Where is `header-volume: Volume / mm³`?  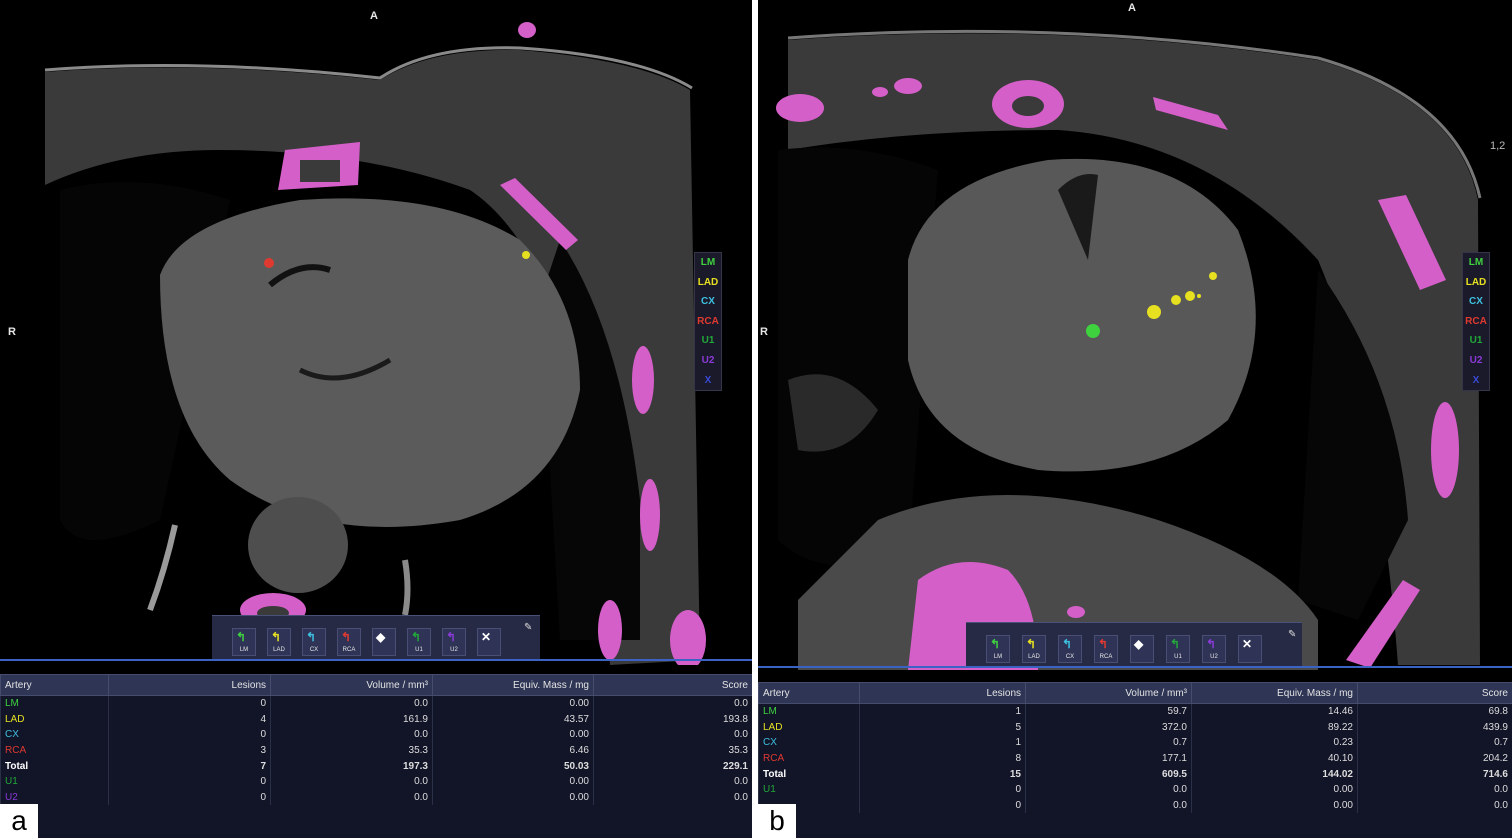 header-volume: Volume / mm³ is located at coordinates (1108, 693).